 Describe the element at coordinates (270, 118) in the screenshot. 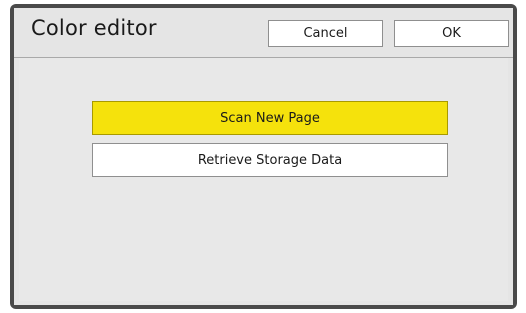

I see `scan-new-page-button: Scan New Page` at that location.